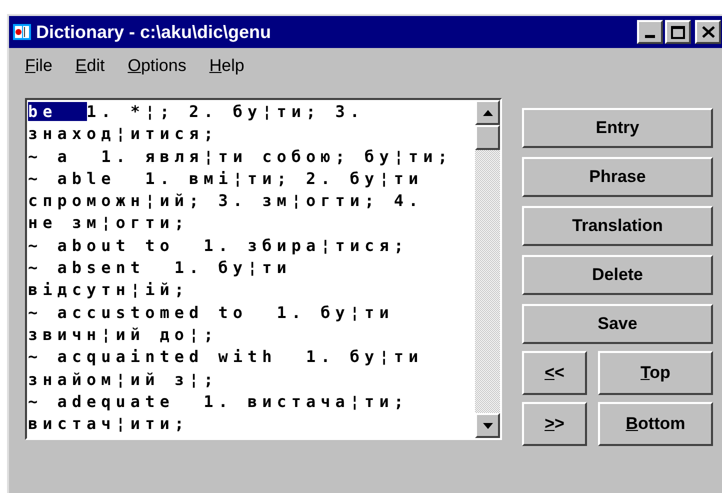 This screenshot has height=493, width=722. Describe the element at coordinates (617, 226) in the screenshot. I see `action-button: Translation` at that location.